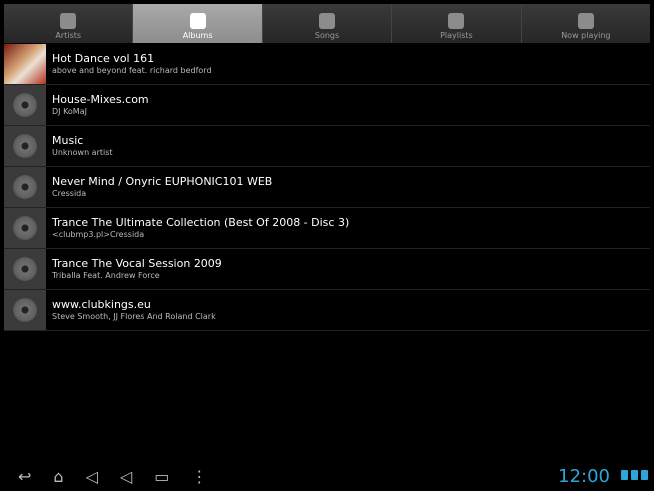 Image resolution: width=654 pixels, height=491 pixels. Describe the element at coordinates (134, 316) in the screenshot. I see `album-artist: Steve Smooth, JJ Flores And Roland Clark` at that location.